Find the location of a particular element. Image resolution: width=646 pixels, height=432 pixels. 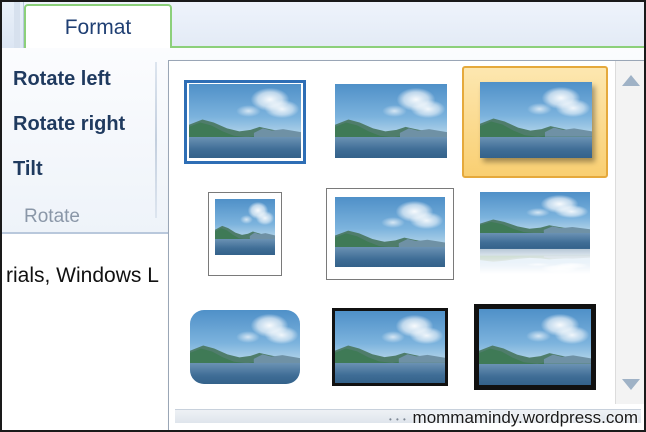

scroll-up-icon is located at coordinates (631, 80).